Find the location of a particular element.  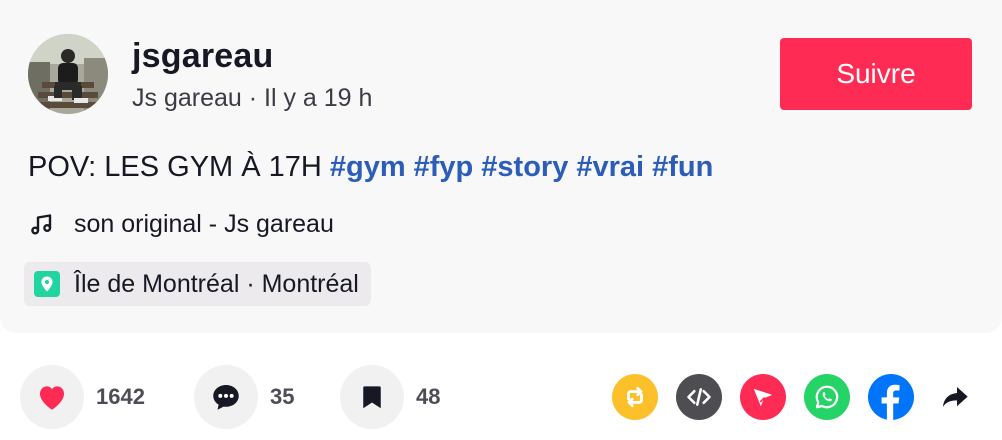

hashtag-link: #fun is located at coordinates (682, 167).